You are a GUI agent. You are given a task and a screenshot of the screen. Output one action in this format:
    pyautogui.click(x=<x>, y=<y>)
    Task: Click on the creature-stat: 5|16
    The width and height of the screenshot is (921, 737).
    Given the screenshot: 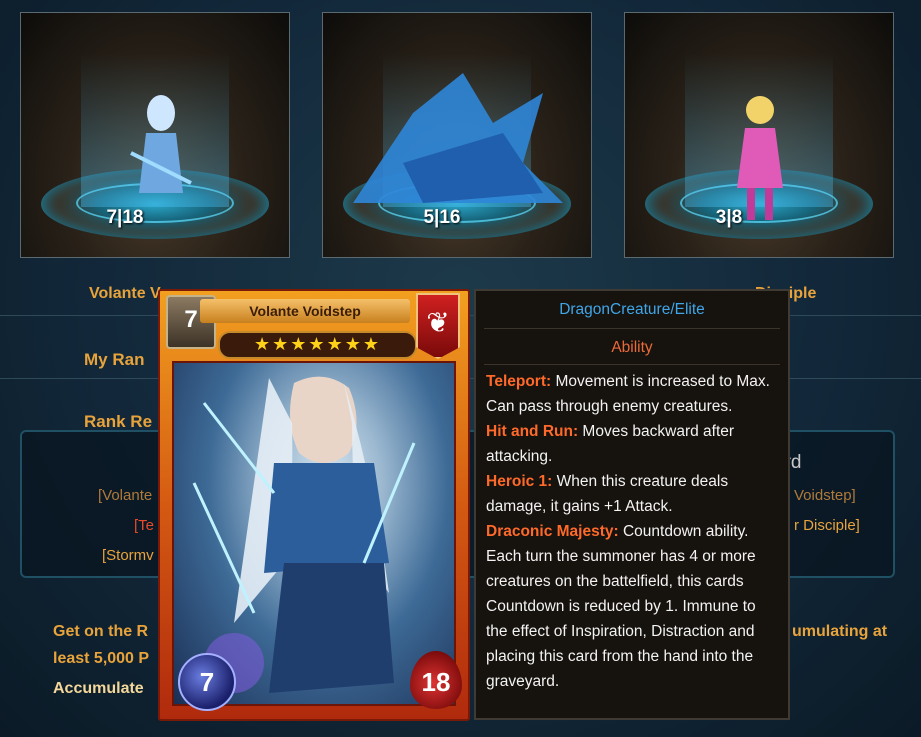 What is the action you would take?
    pyautogui.click(x=442, y=217)
    